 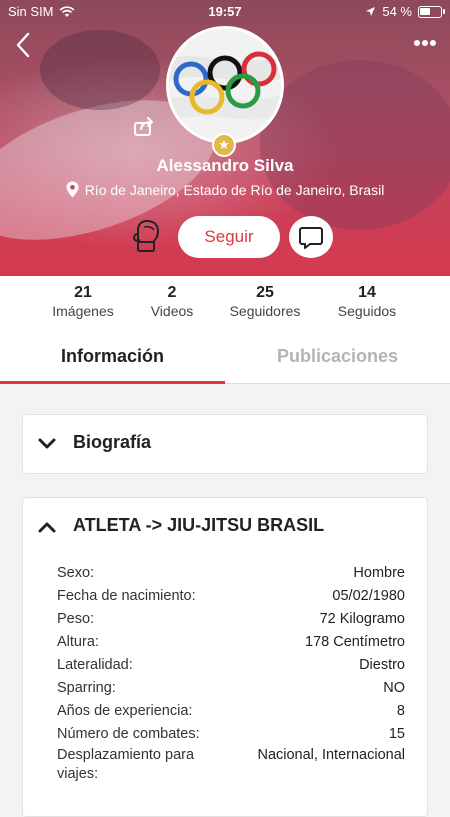 I want to click on detail-key: Fecha de nacimiento:, so click(x=126, y=596).